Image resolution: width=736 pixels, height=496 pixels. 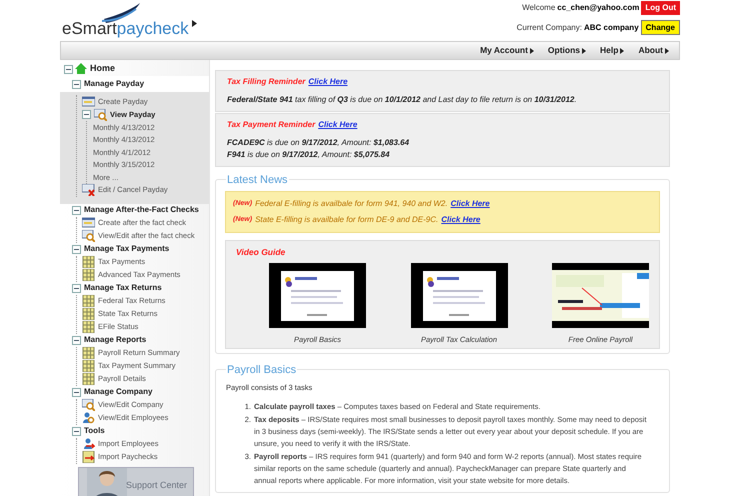 What do you see at coordinates (81, 69) in the screenshot?
I see `home-icon` at bounding box center [81, 69].